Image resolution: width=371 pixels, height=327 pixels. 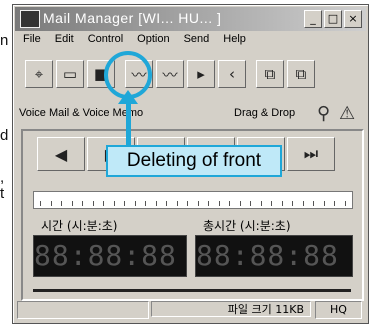 I want to click on quality-status: HQ, so click(x=338, y=310).